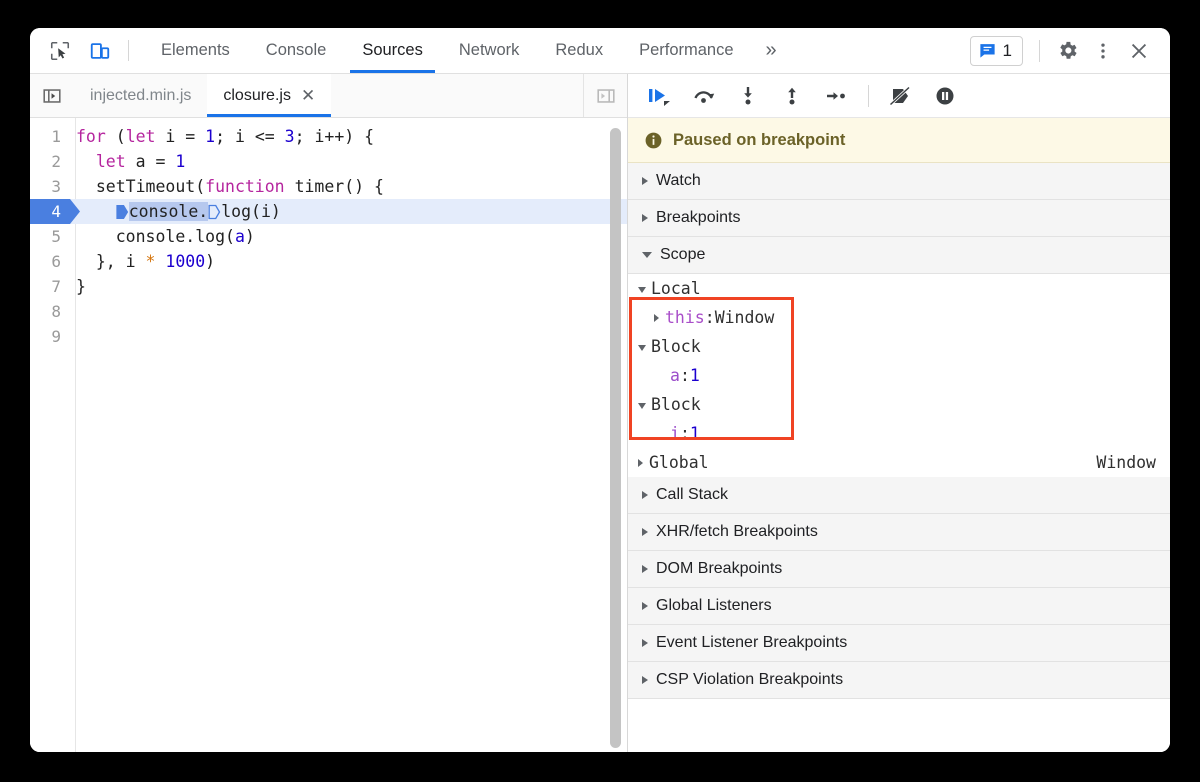 The image size is (1200, 782). What do you see at coordinates (714, 605) in the screenshot?
I see `section-label: Global Listeners` at bounding box center [714, 605].